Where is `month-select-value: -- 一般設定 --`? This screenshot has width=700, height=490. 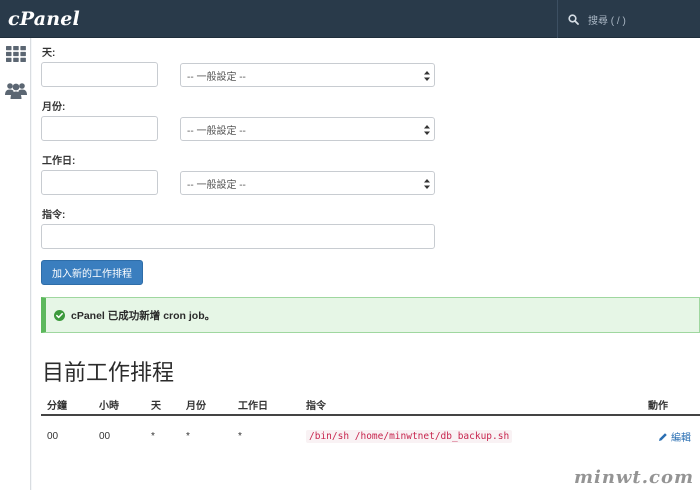 month-select-value: -- 一般設定 -- is located at coordinates (216, 131).